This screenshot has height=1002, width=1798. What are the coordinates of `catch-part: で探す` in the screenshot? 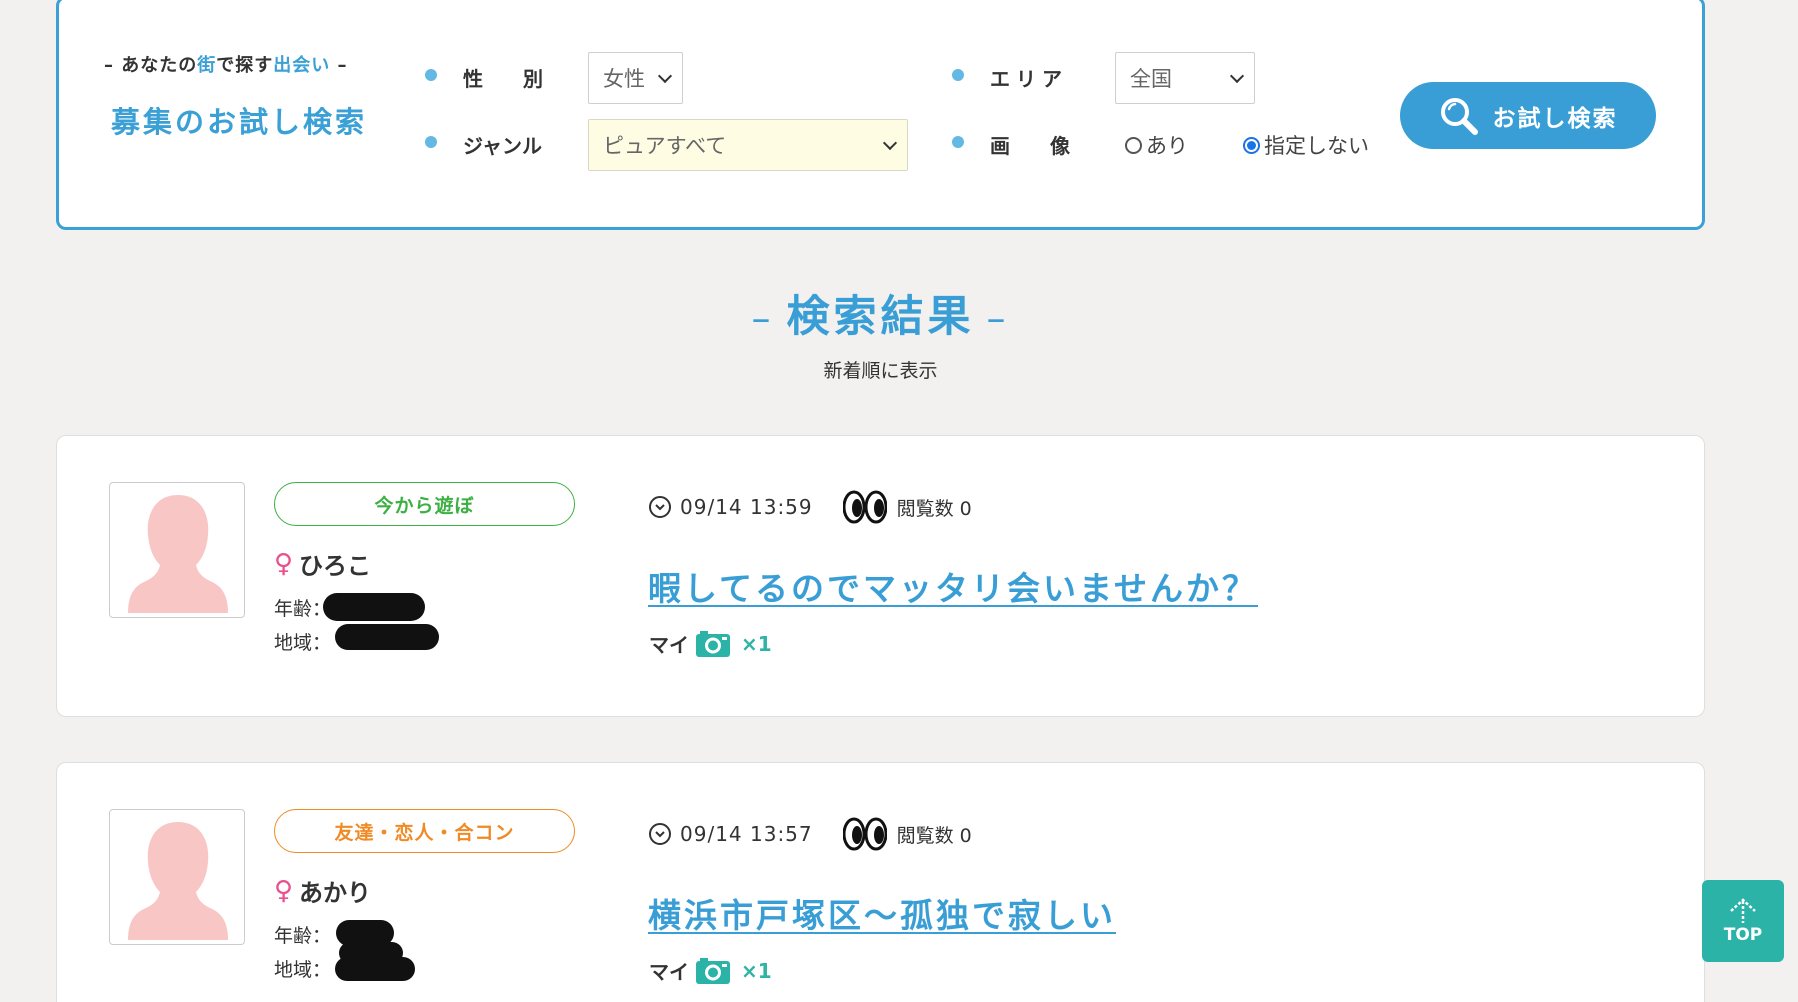 It's located at (245, 65).